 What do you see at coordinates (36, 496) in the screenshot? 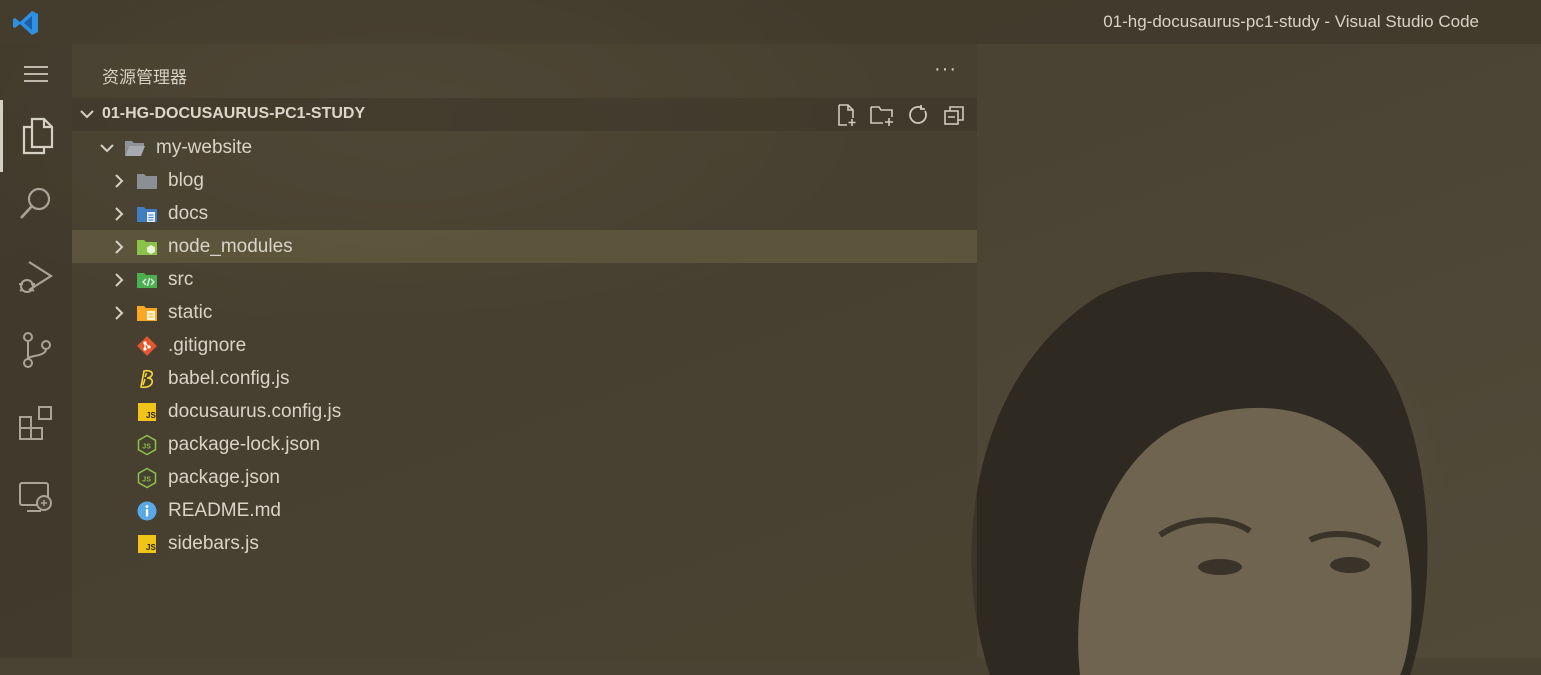
I see `remote-explorer-icon` at bounding box center [36, 496].